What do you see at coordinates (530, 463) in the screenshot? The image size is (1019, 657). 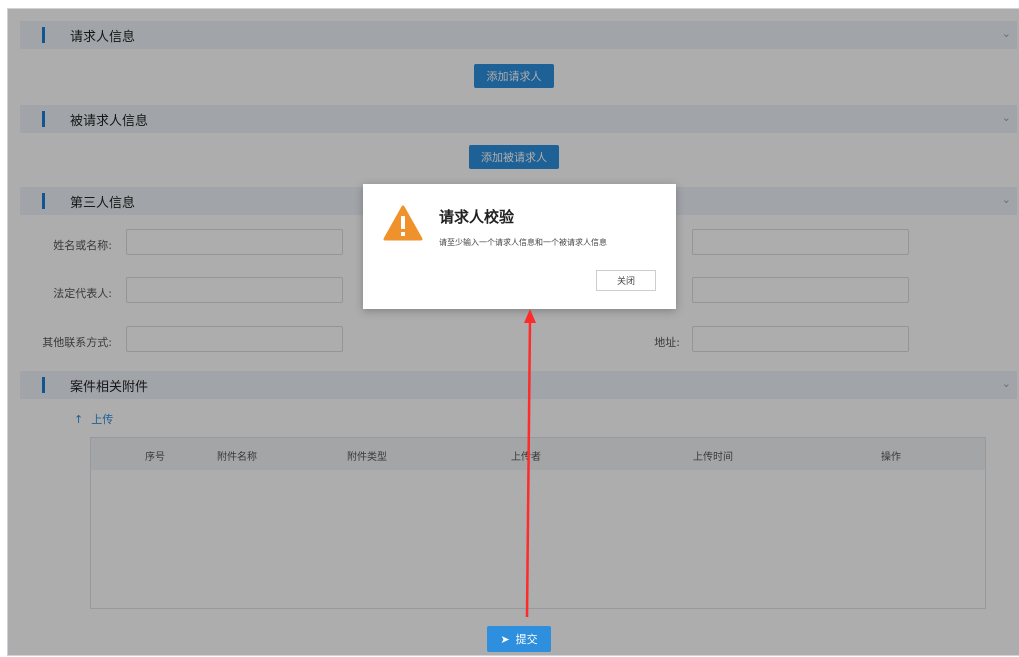 I see `annotation-arrow` at bounding box center [530, 463].